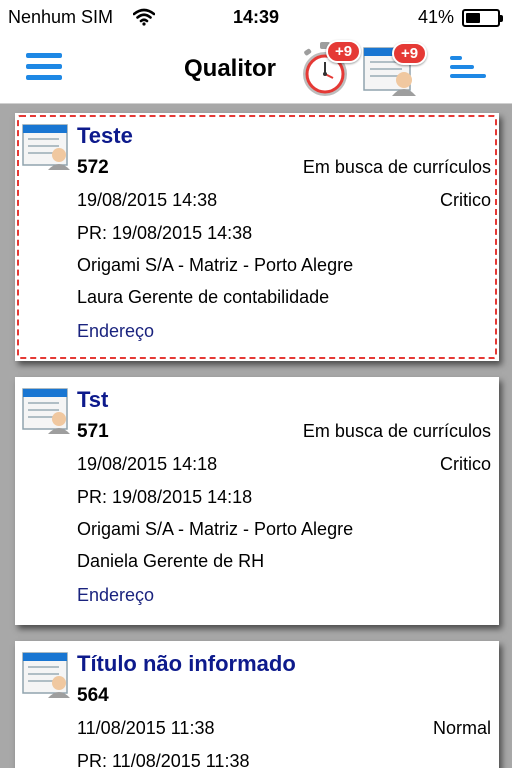 The height and width of the screenshot is (768, 512). I want to click on ticket-number: 564, so click(93, 695).